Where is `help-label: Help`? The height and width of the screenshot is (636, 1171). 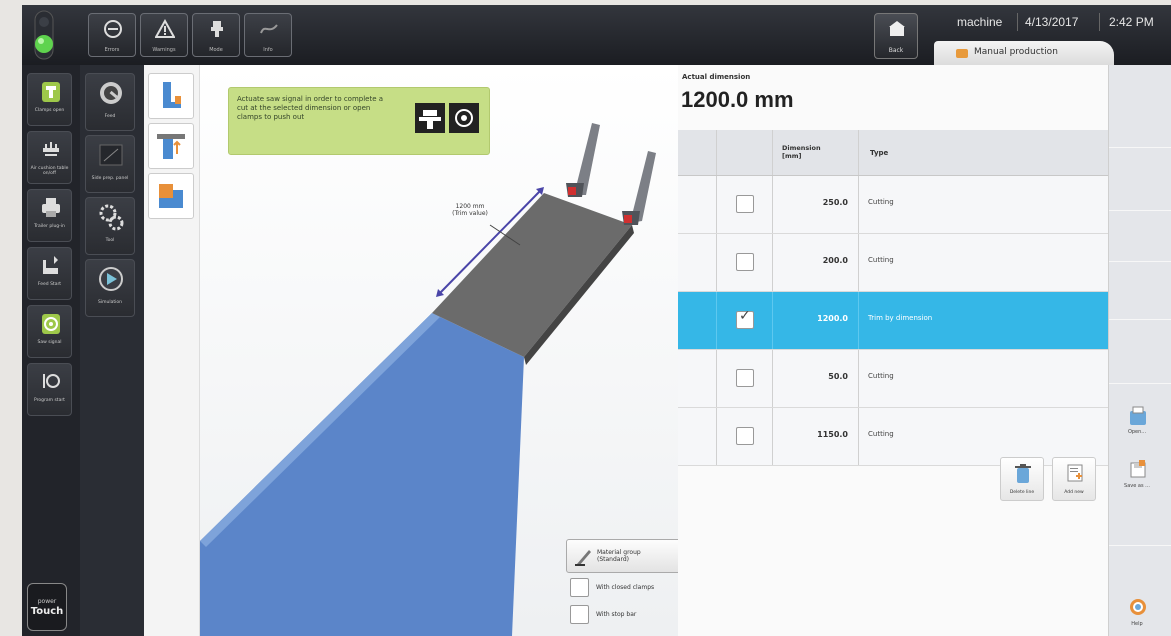 help-label: Help is located at coordinates (1137, 624).